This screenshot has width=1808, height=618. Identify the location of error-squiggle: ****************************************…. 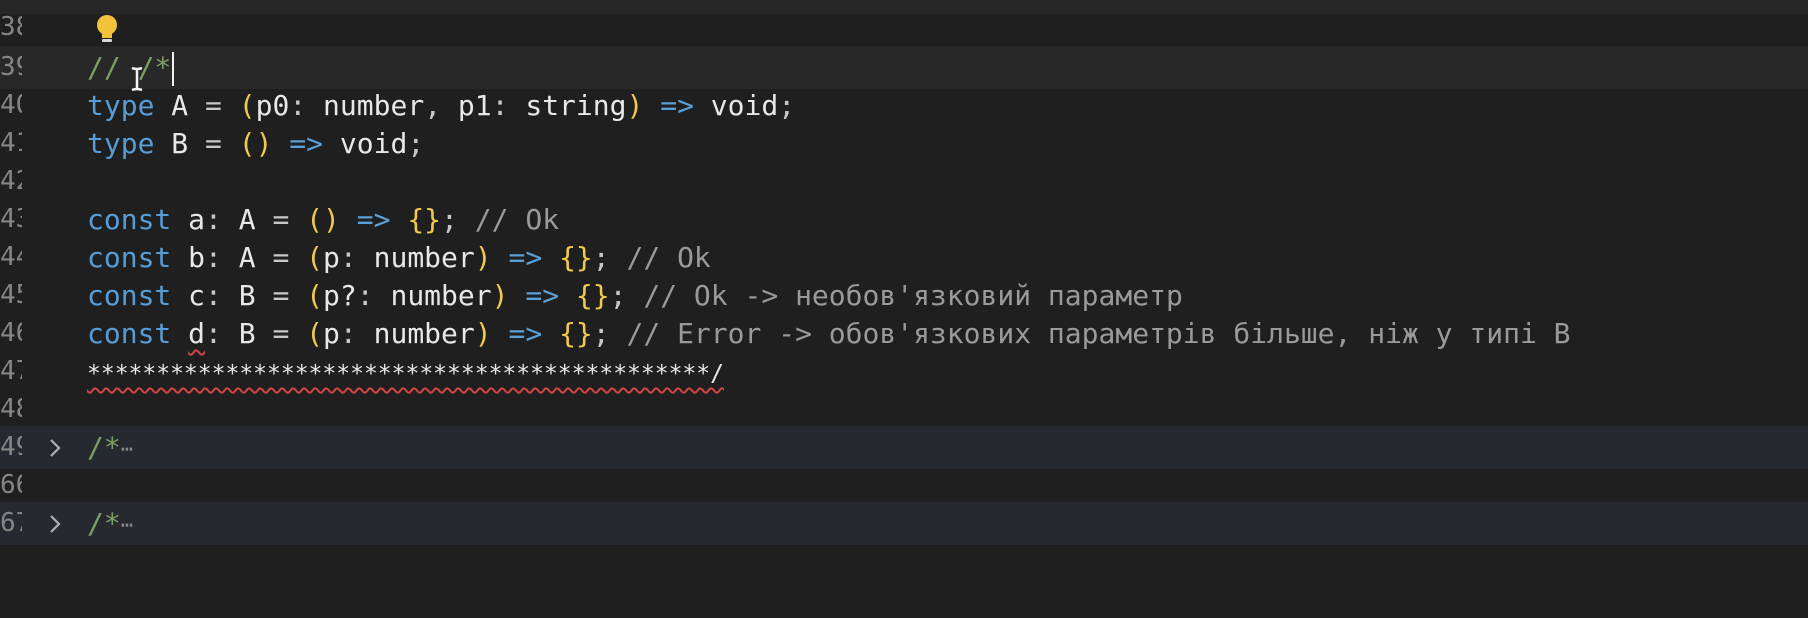
(405, 374).